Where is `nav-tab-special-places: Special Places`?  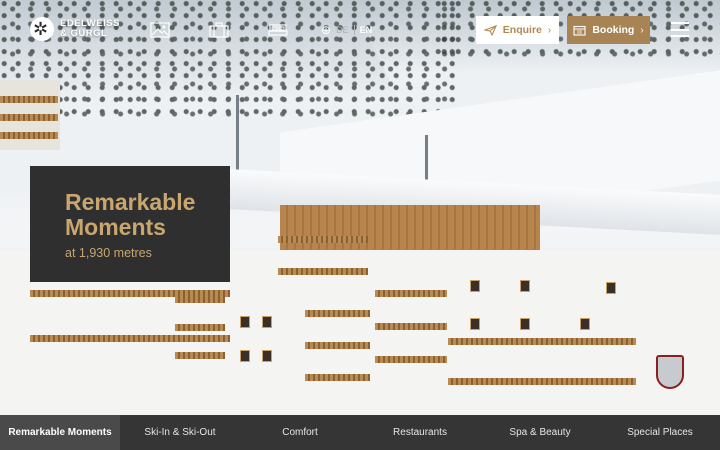 nav-tab-special-places: Special Places is located at coordinates (660, 432).